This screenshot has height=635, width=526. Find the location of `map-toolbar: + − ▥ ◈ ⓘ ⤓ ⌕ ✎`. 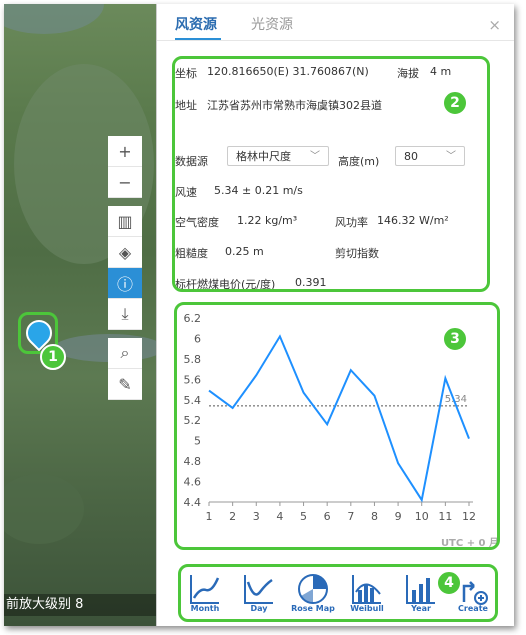

map-toolbar: + − ▥ ◈ ⓘ ⤓ ⌕ ✎ is located at coordinates (125, 268).